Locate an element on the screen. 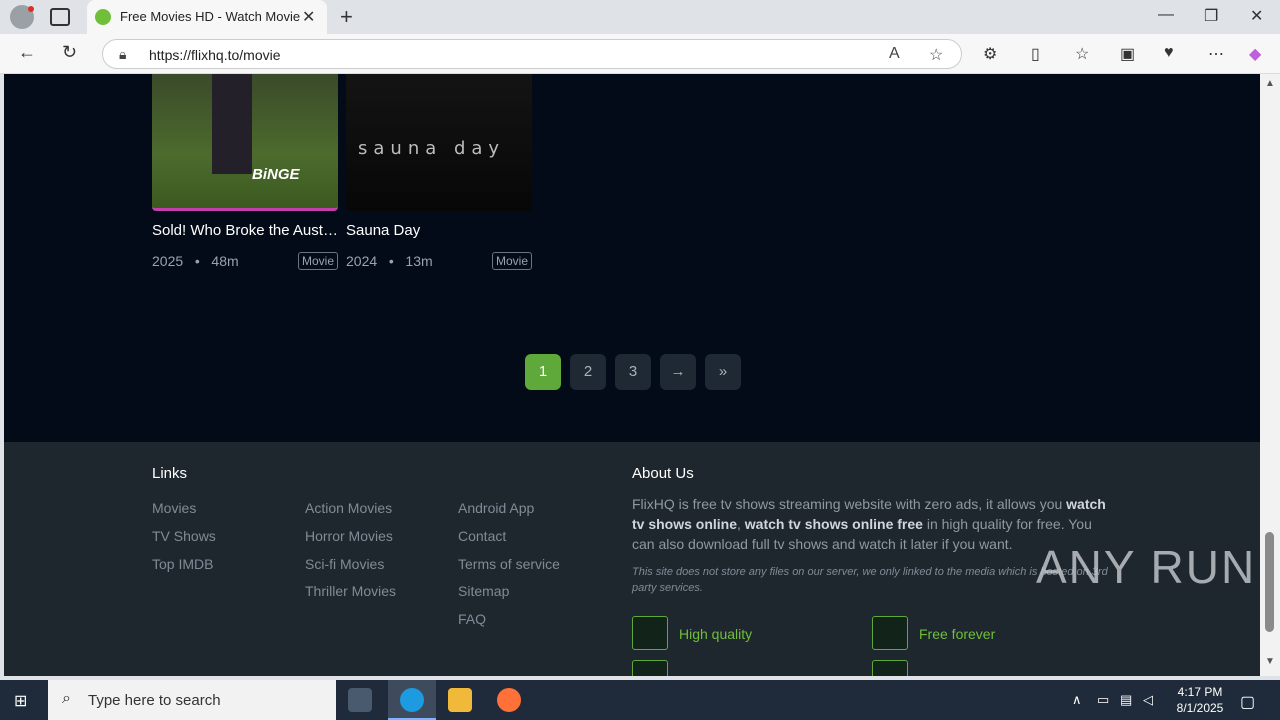 This screenshot has height=720, width=1280. minimize-icon: — is located at coordinates (1166, 15).